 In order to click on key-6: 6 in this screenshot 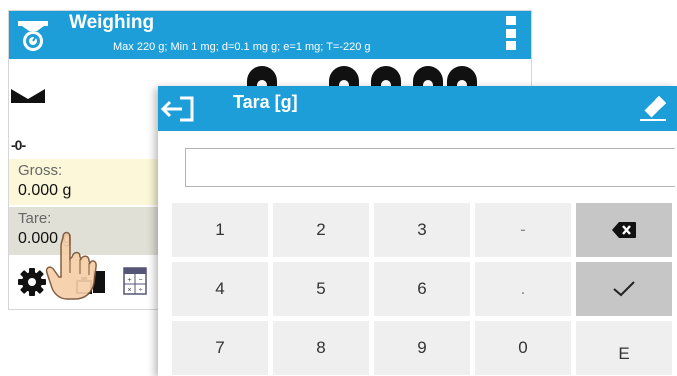, I will do `click(422, 289)`.